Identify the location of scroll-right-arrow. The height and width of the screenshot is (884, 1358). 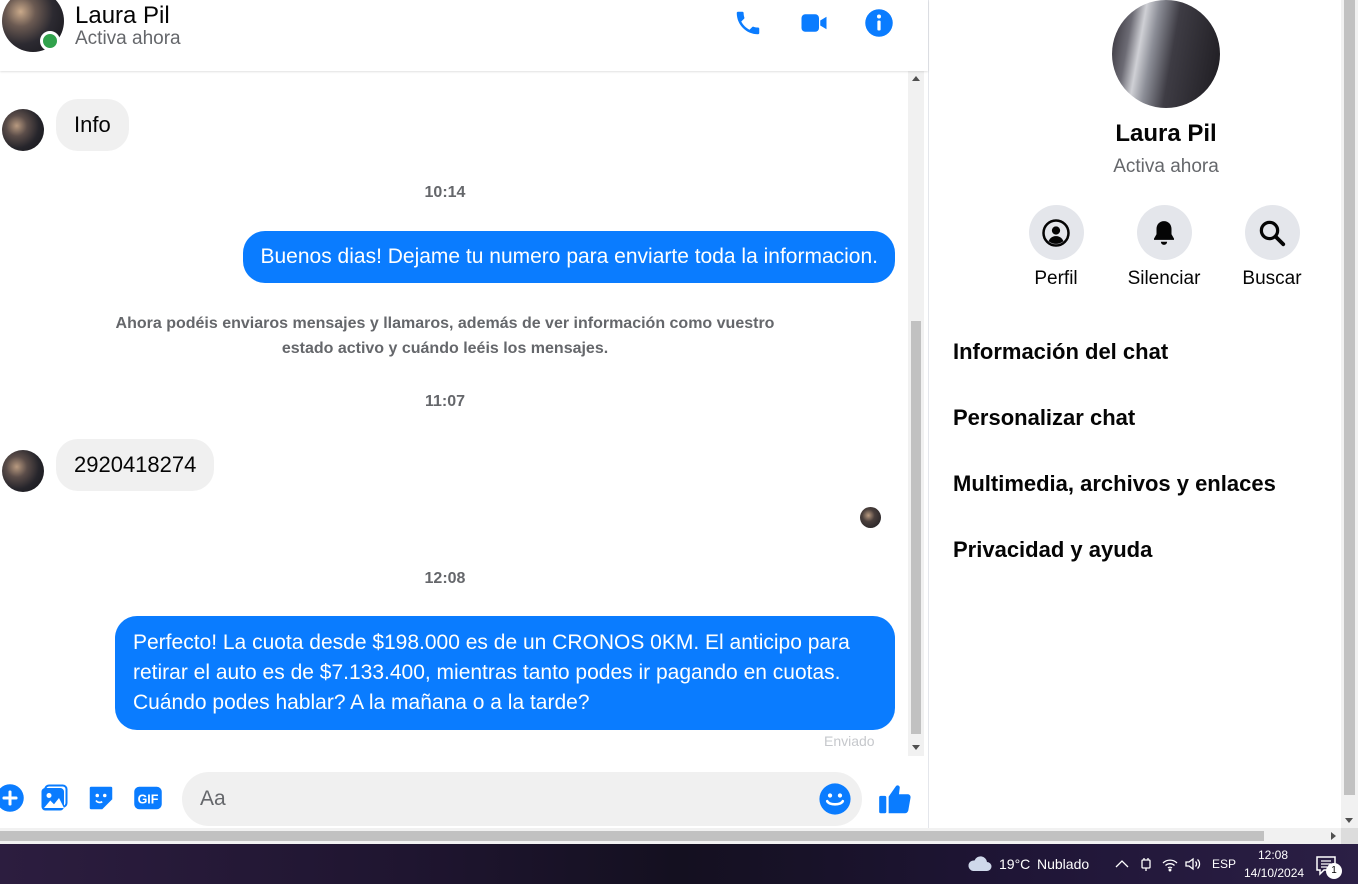
(1333, 836).